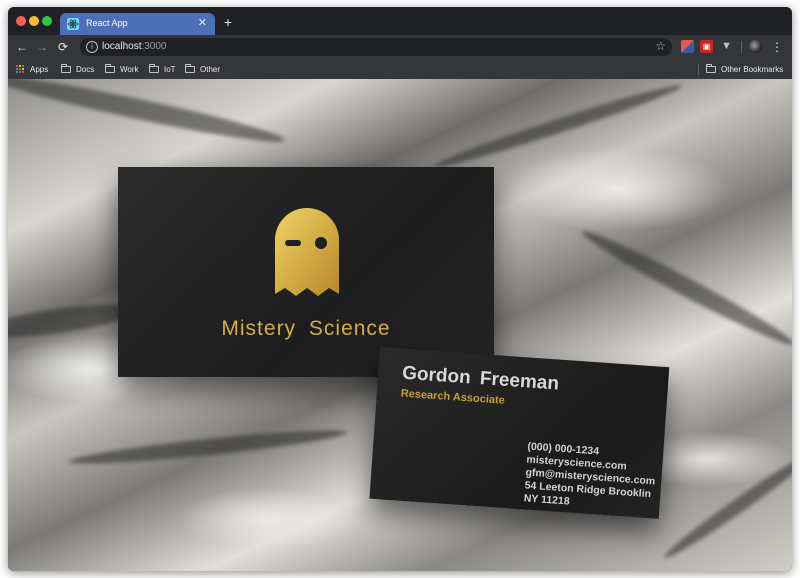 This screenshot has height=578, width=800. What do you see at coordinates (210, 69) in the screenshot?
I see `bookmark-label: Other` at bounding box center [210, 69].